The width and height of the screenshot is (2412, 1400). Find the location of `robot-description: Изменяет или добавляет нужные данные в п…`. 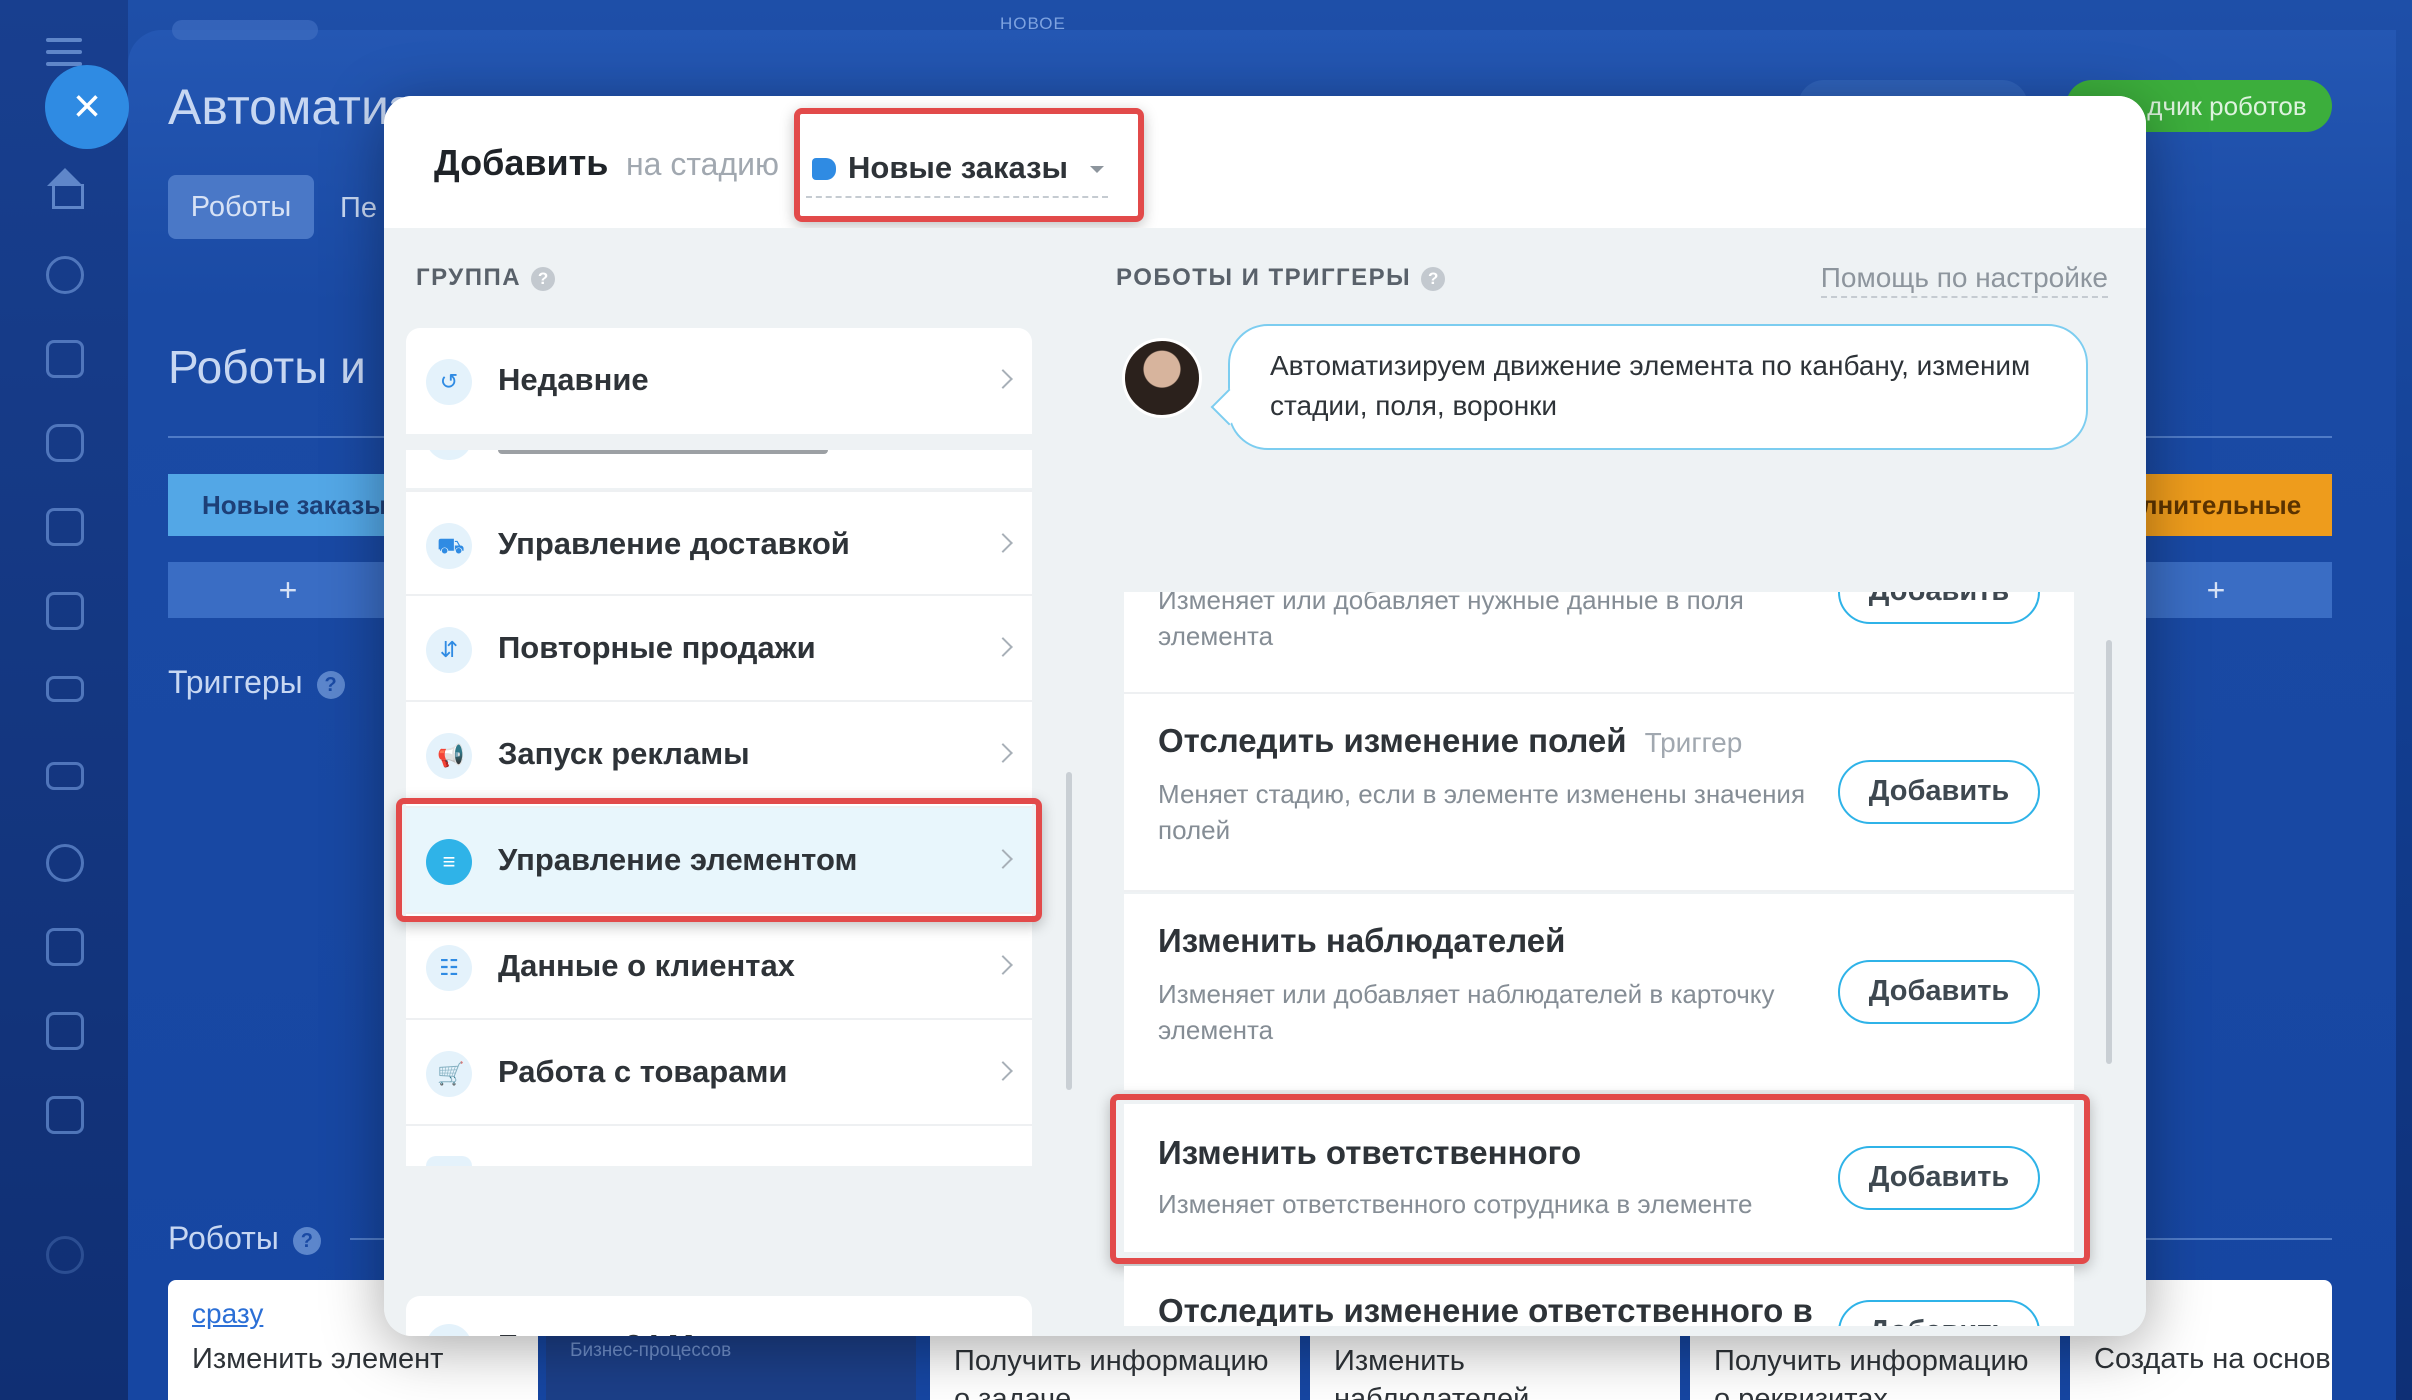

robot-description: Изменяет или добавляет нужные данные в п… is located at coordinates (1451, 621).